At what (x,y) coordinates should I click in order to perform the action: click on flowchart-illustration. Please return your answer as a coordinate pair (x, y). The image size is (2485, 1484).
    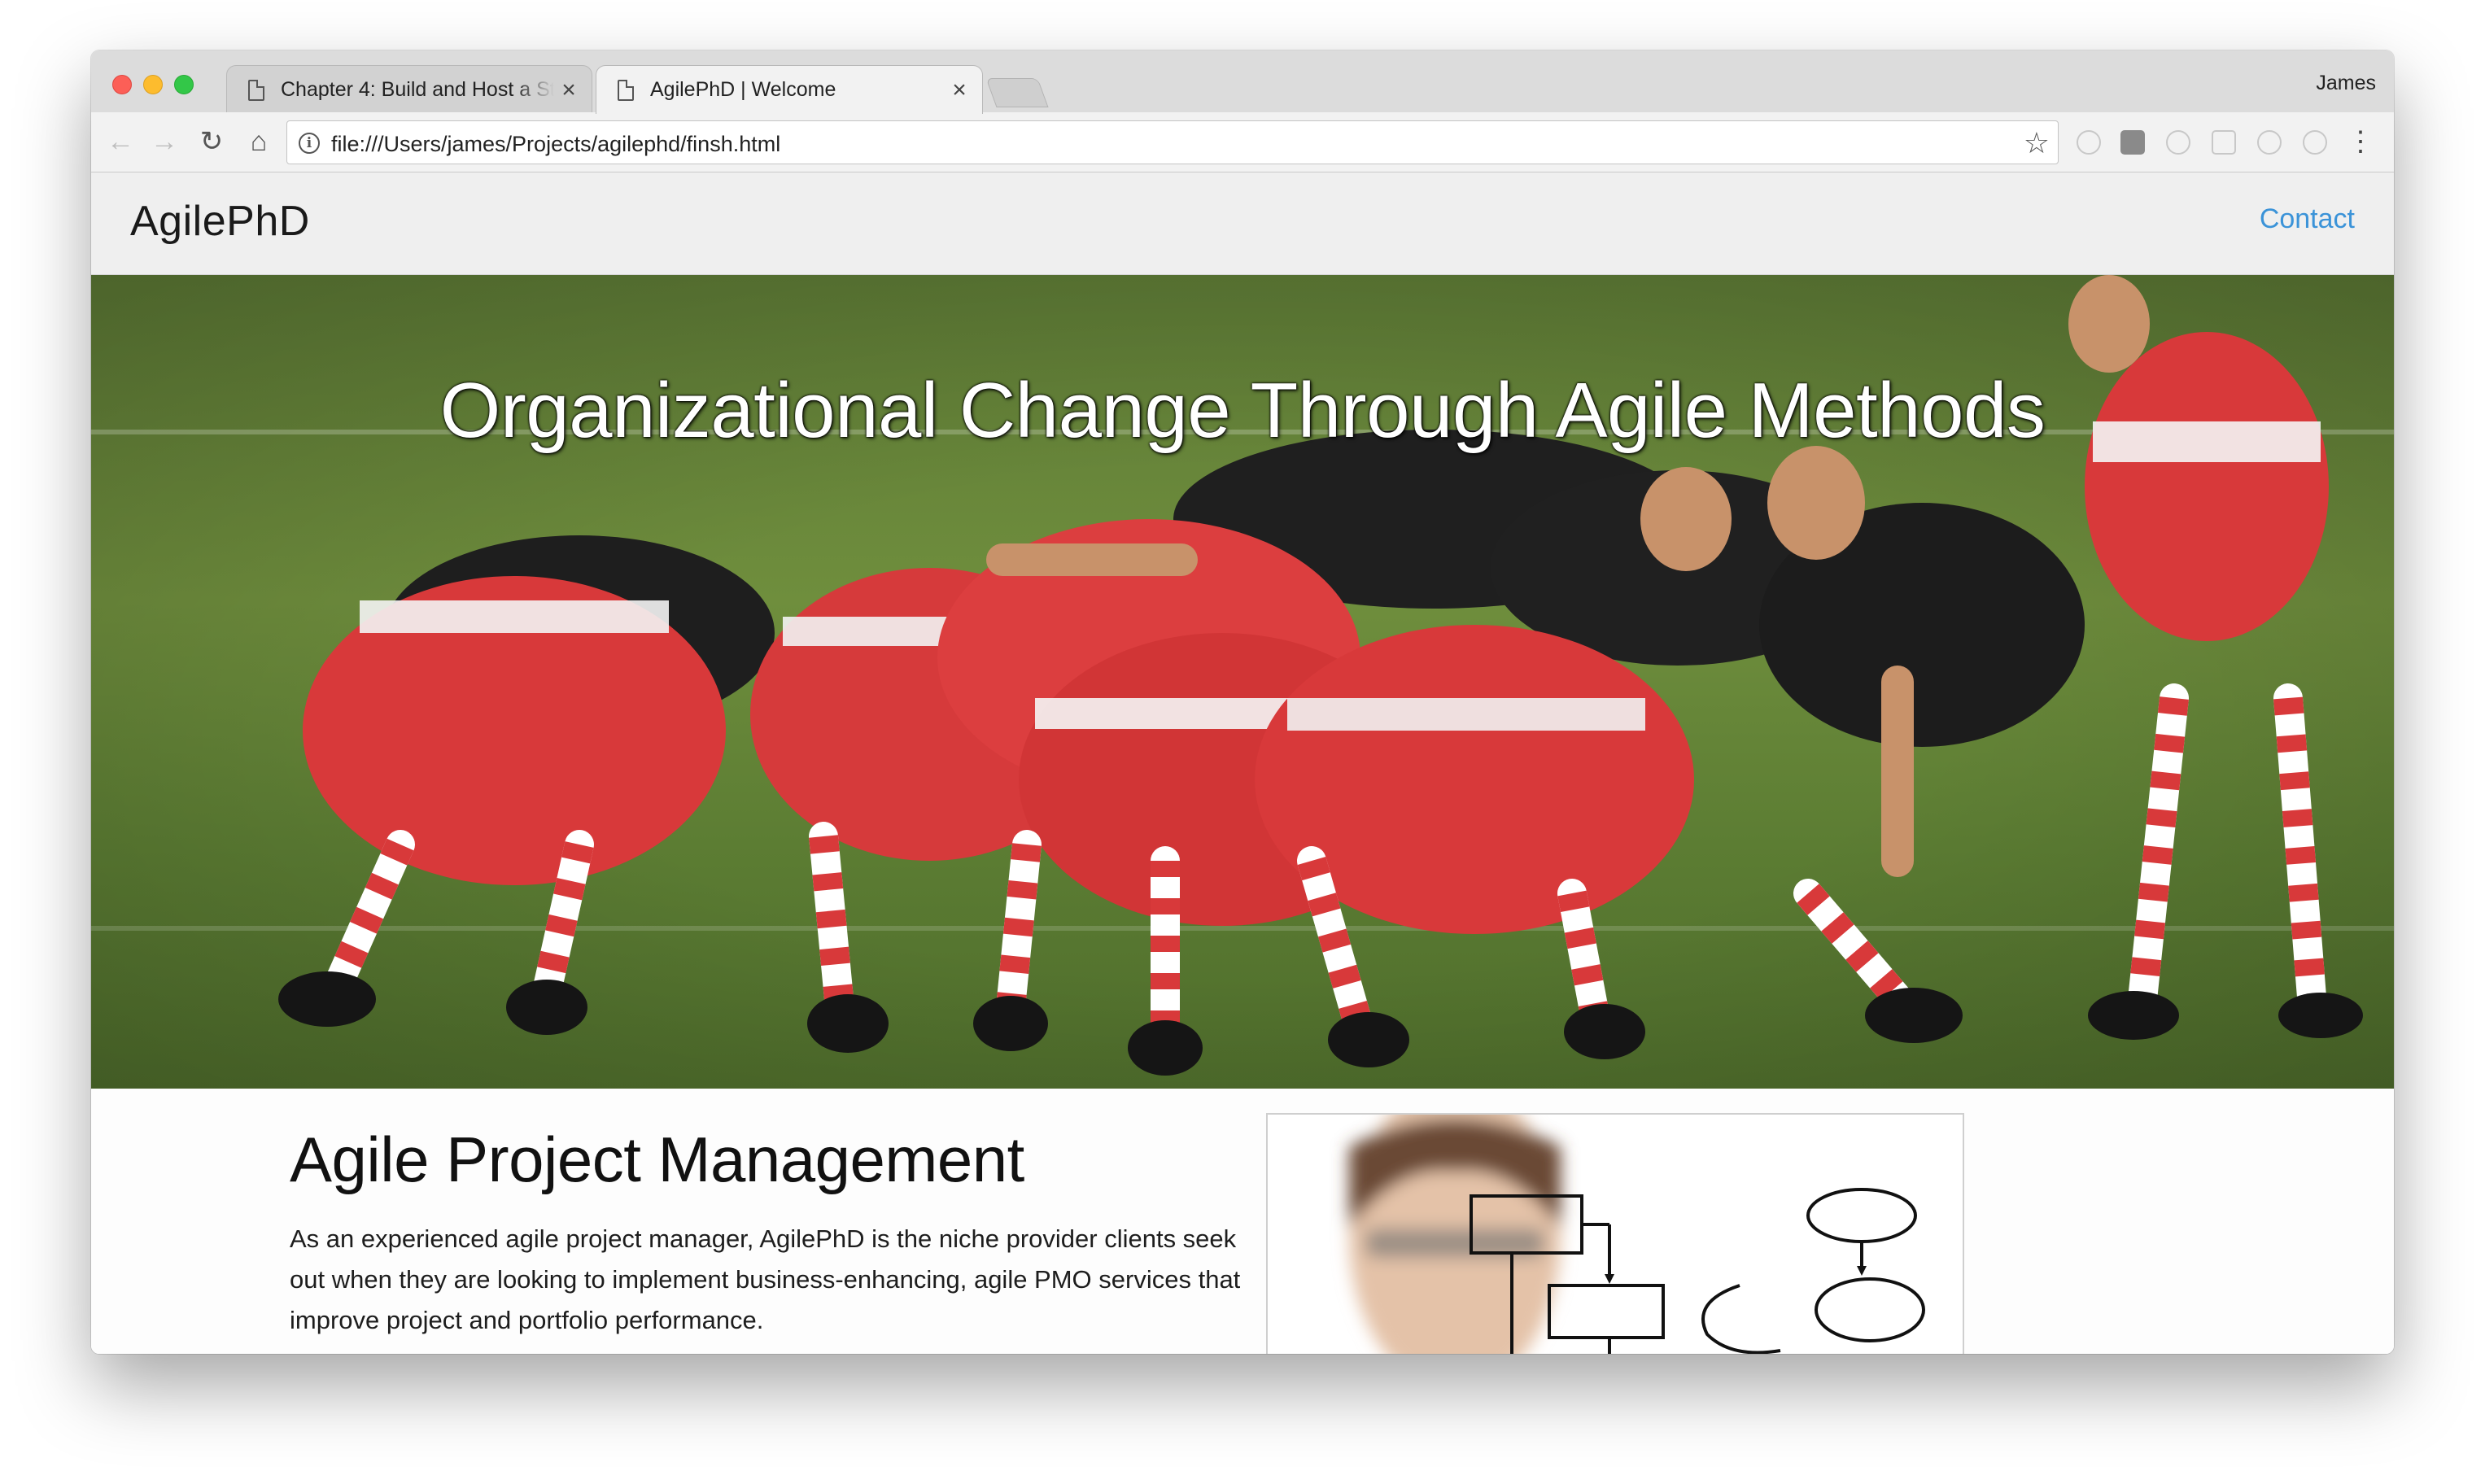
    Looking at the image, I should click on (1637, 1235).